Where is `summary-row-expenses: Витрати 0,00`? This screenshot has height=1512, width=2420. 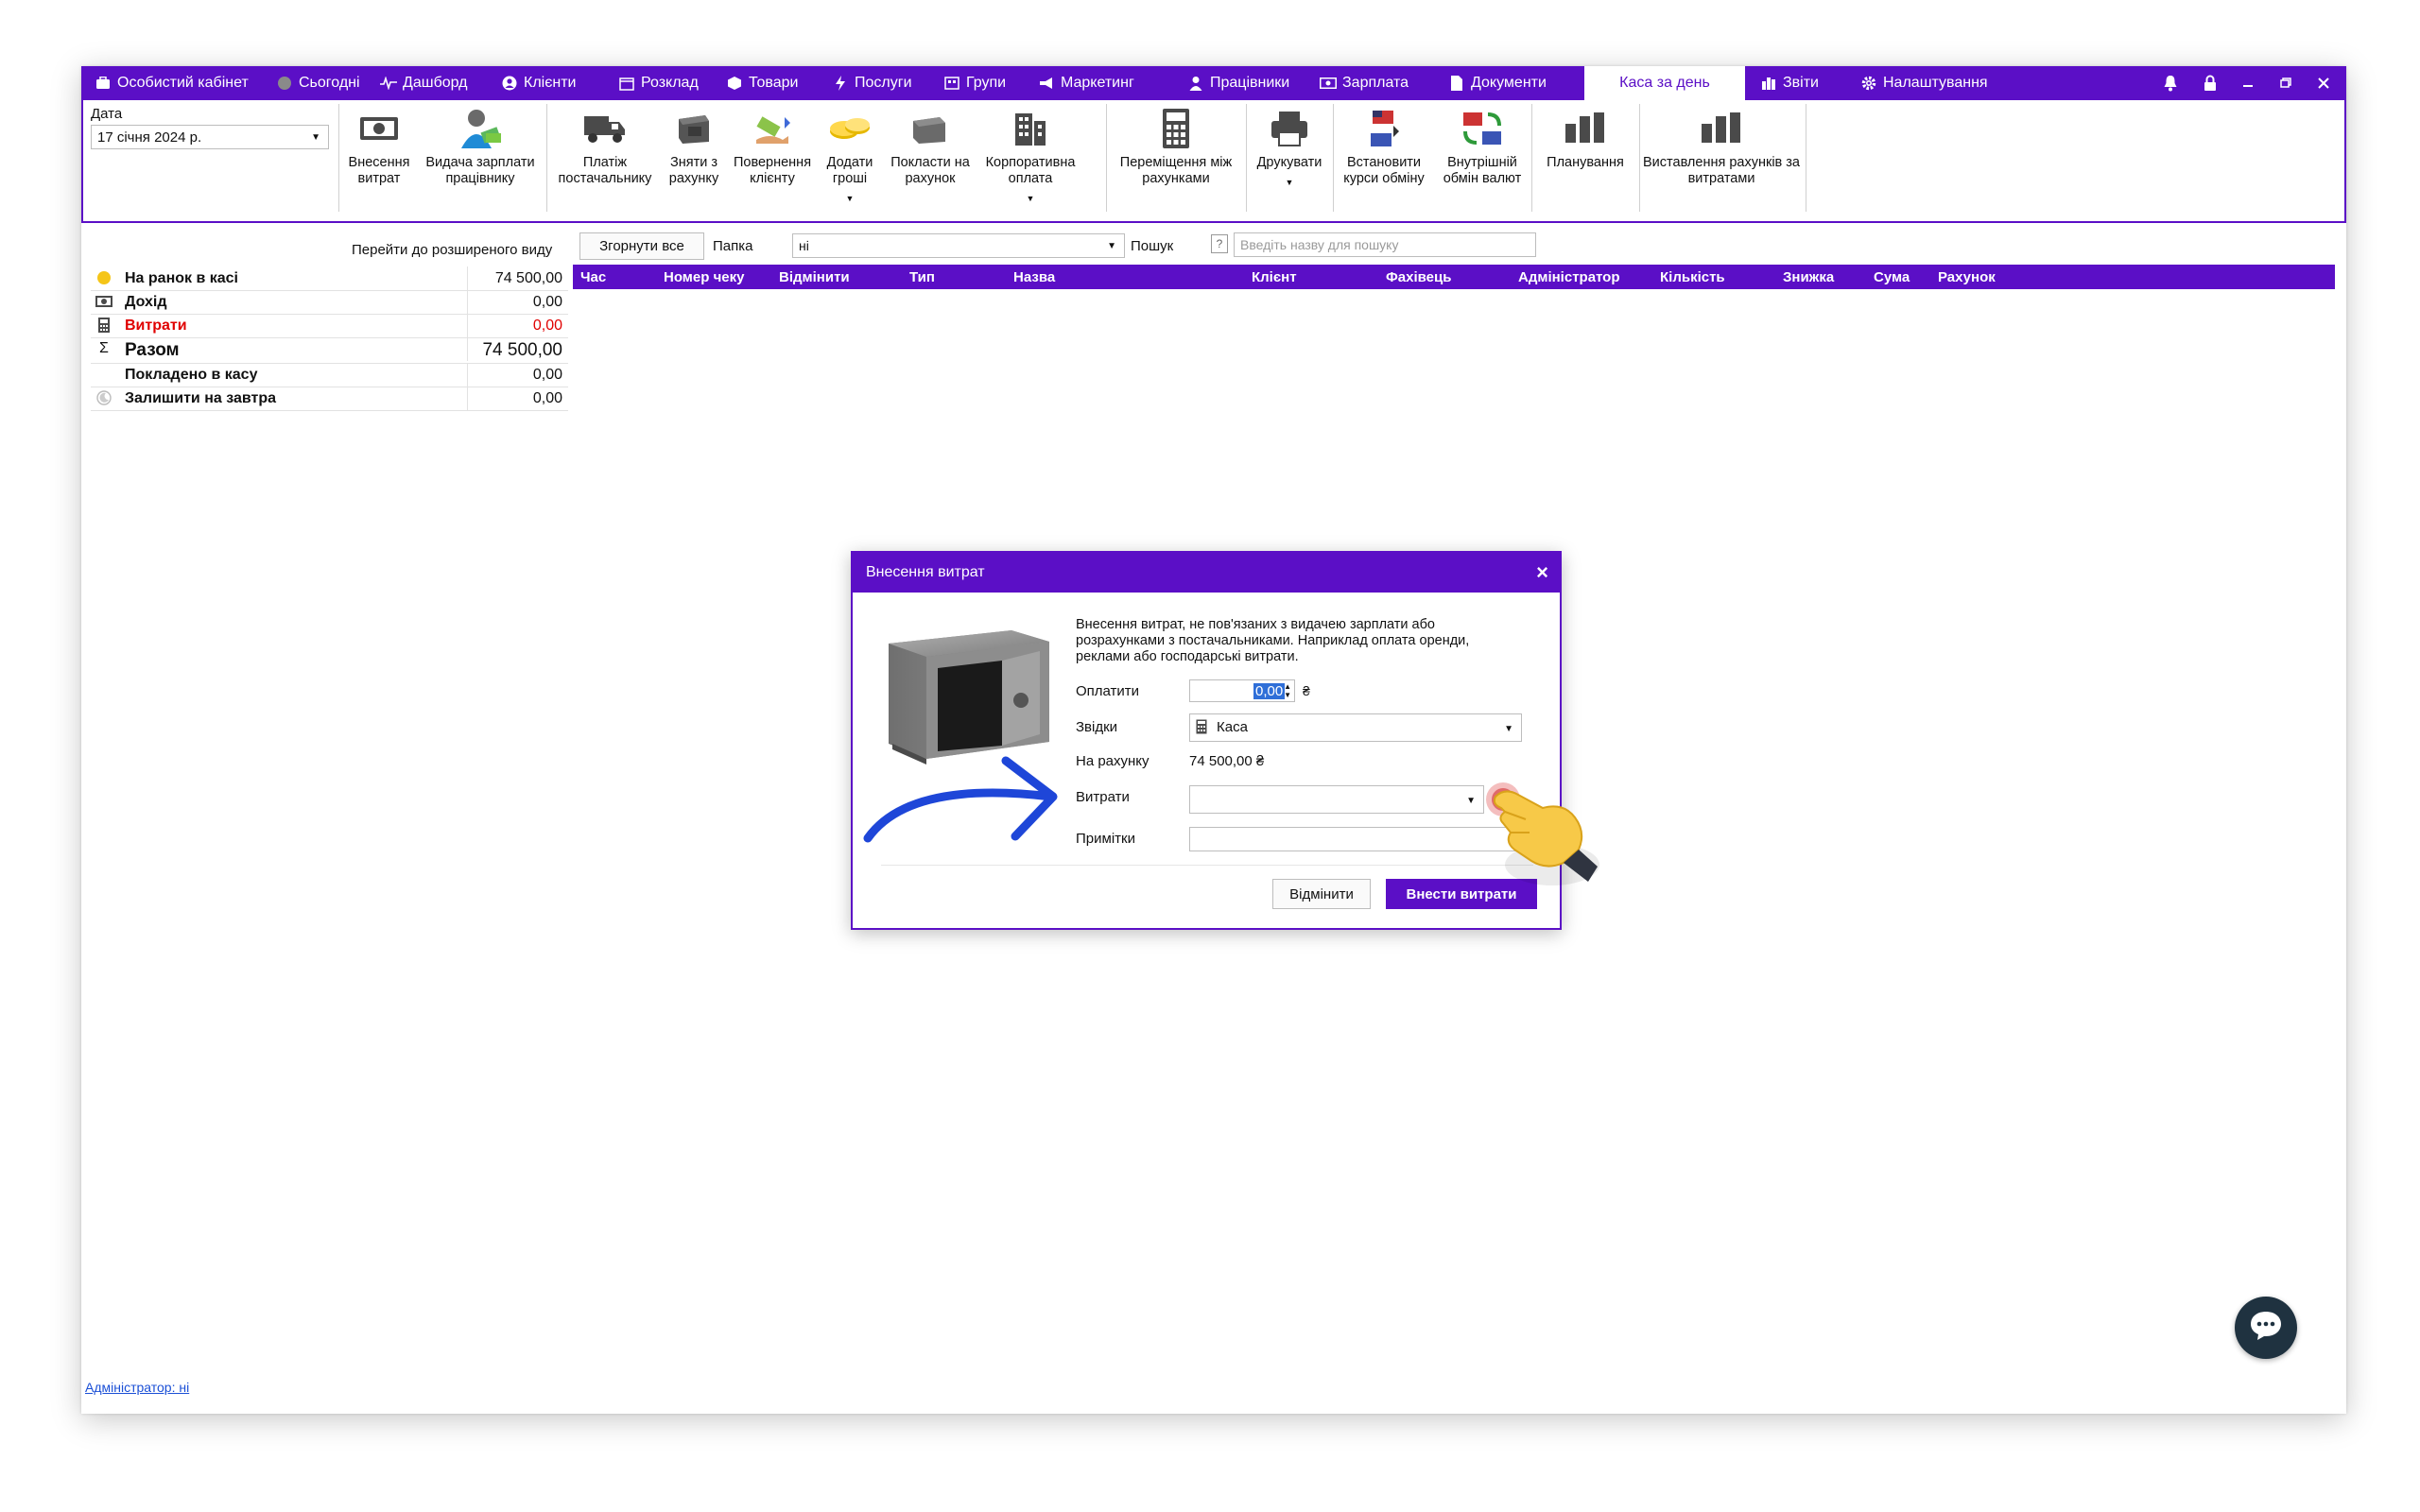 summary-row-expenses: Витрати 0,00 is located at coordinates (329, 326).